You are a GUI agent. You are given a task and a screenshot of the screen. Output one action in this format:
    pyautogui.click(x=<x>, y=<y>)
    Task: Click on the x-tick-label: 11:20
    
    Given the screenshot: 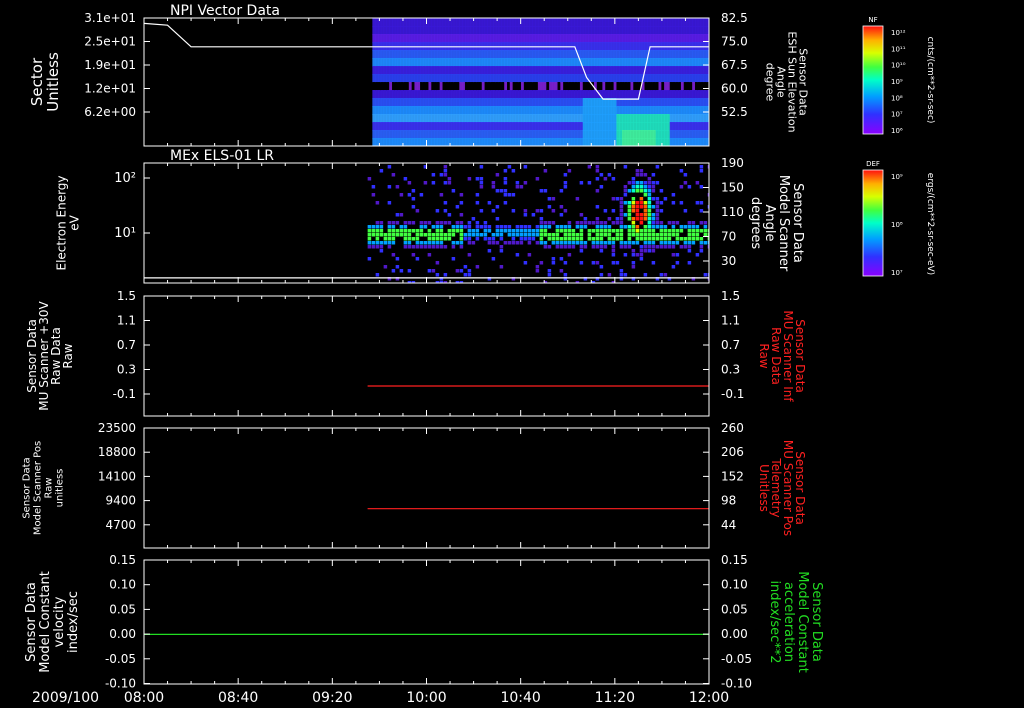 What is the action you would take?
    pyautogui.click(x=615, y=698)
    